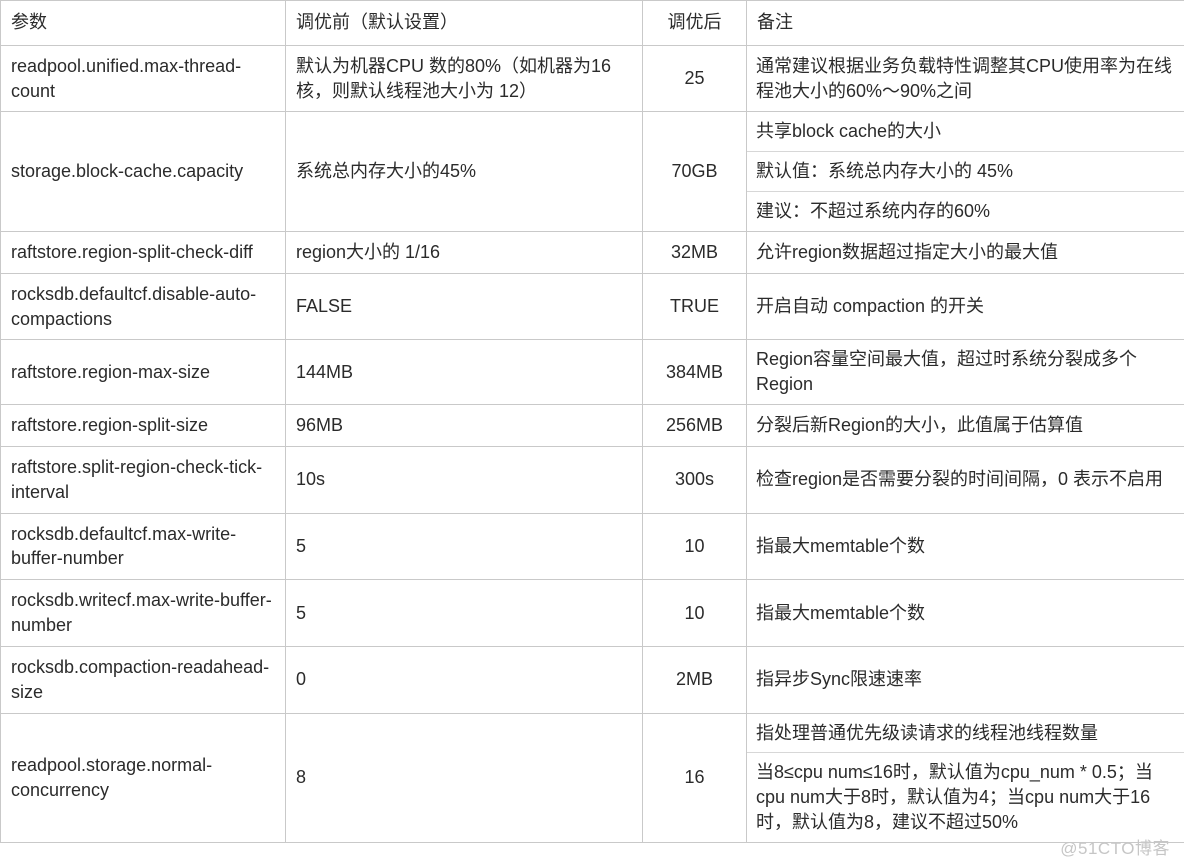 The height and width of the screenshot is (867, 1184). I want to click on cell-param: raftstore.region-max-size, so click(143, 372).